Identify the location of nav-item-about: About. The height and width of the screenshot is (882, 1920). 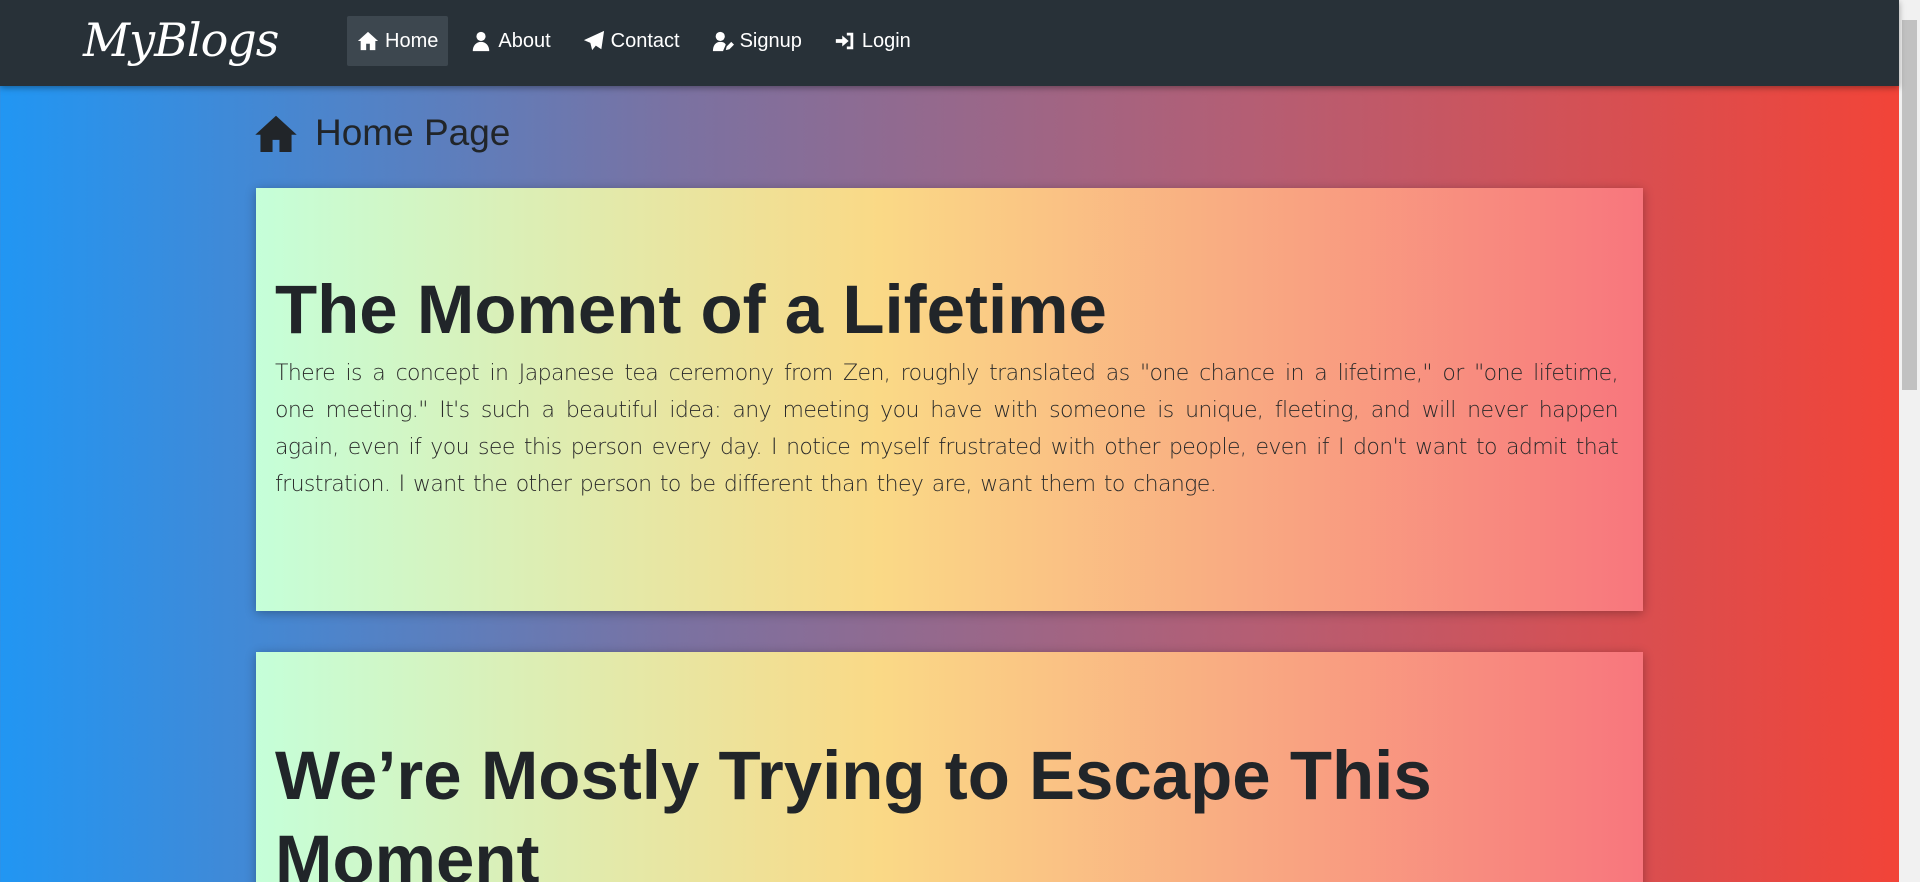
(510, 41).